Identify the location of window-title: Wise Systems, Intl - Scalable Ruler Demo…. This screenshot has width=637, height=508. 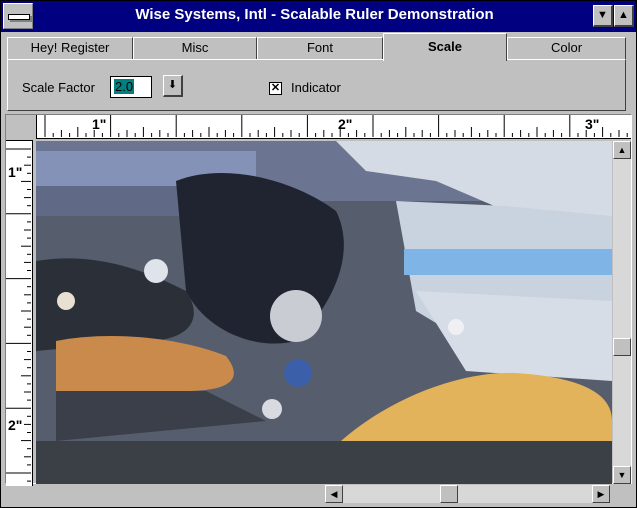
(314, 14).